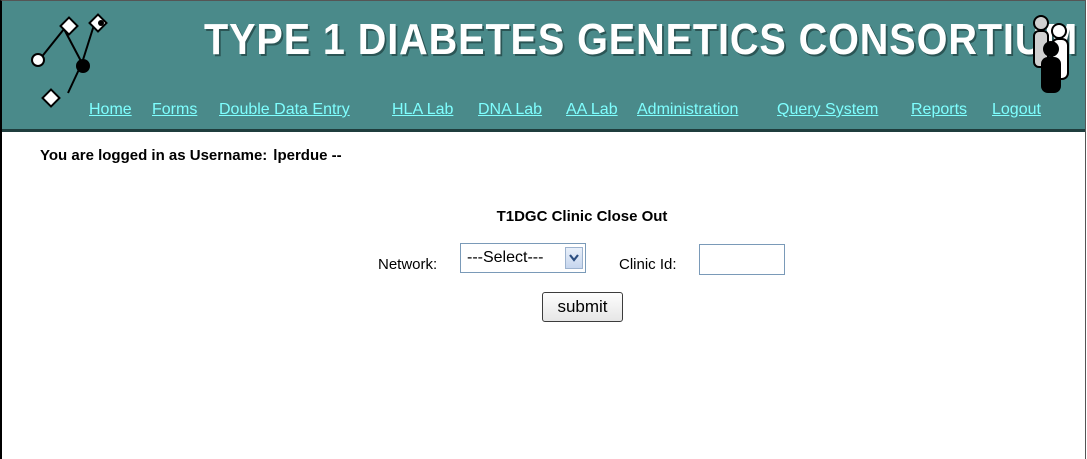 The image size is (1087, 459). What do you see at coordinates (574, 258) in the screenshot?
I see `chevron-down-icon` at bounding box center [574, 258].